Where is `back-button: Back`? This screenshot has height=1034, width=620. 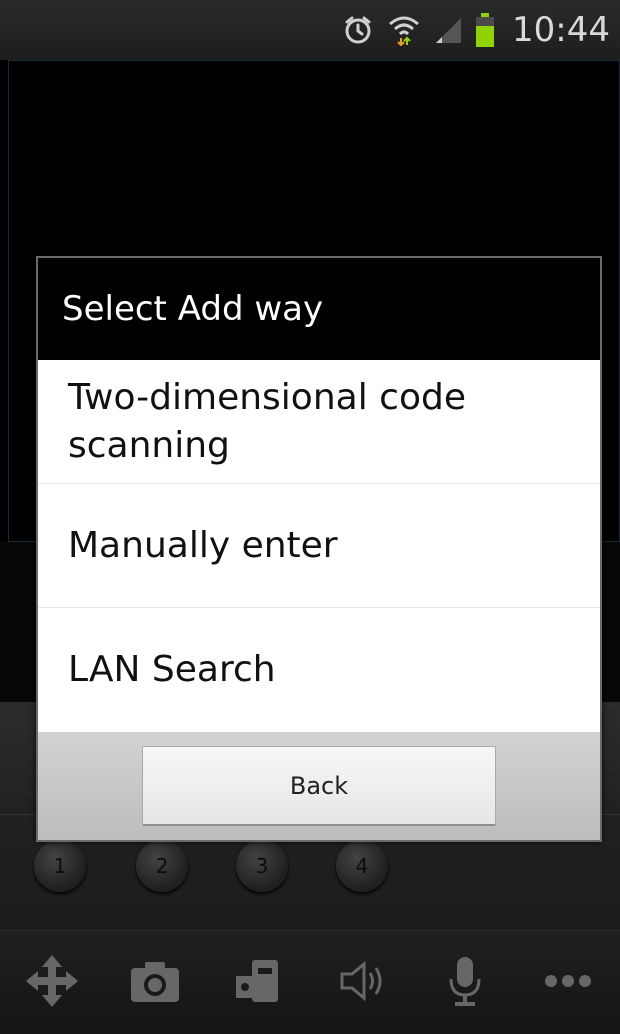 back-button: Back is located at coordinates (319, 786).